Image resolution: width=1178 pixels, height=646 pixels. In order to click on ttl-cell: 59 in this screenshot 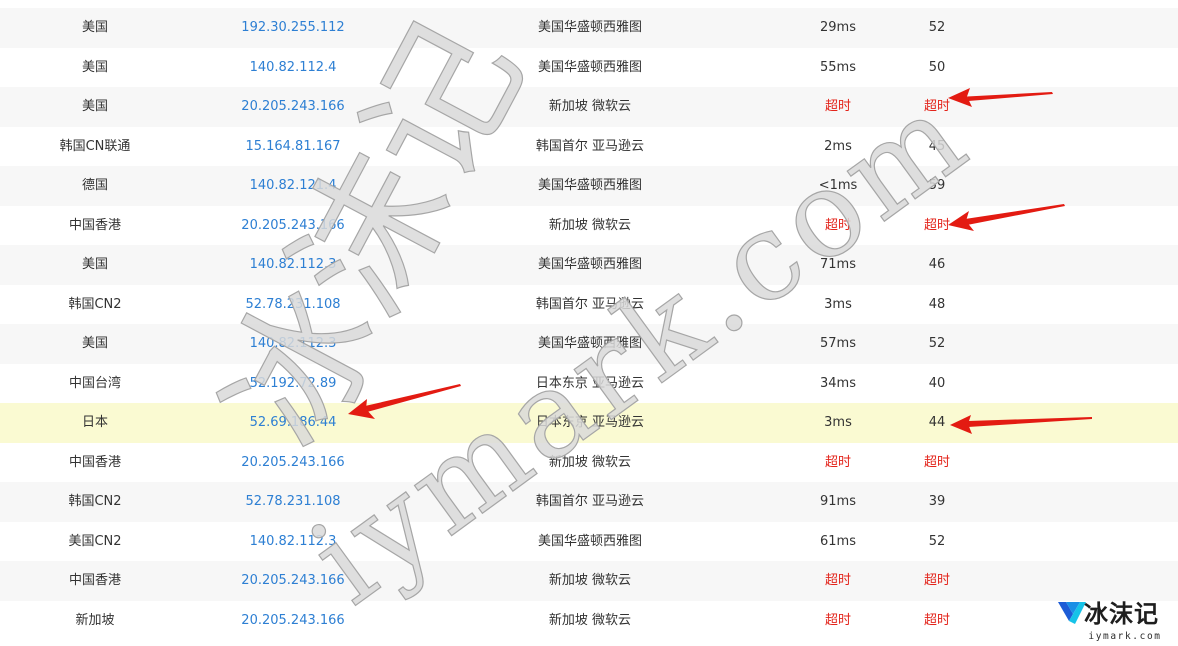, I will do `click(937, 185)`.